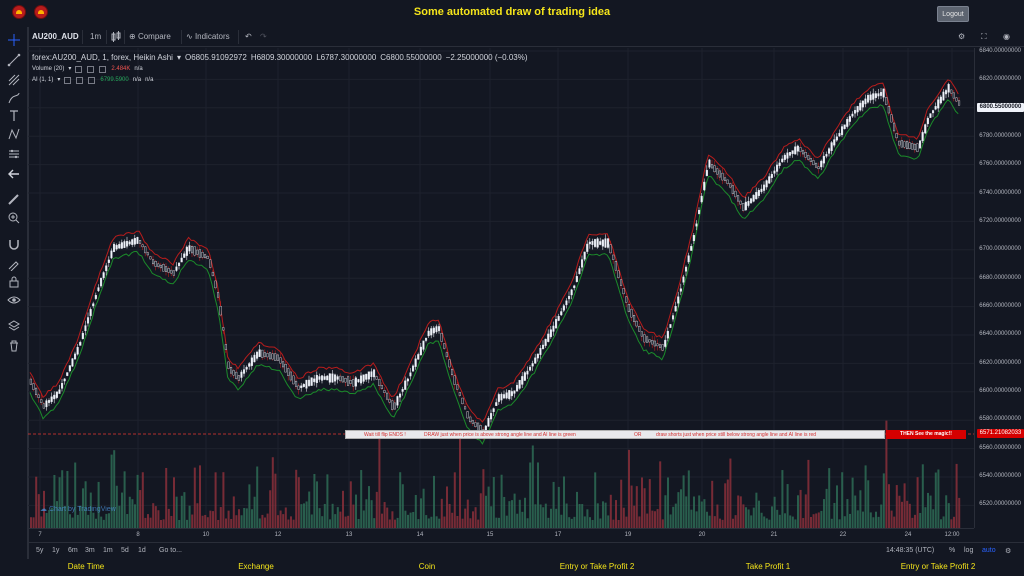 This screenshot has width=1024, height=576. I want to click on price-tick: 6600.00000000, so click(1000, 391).